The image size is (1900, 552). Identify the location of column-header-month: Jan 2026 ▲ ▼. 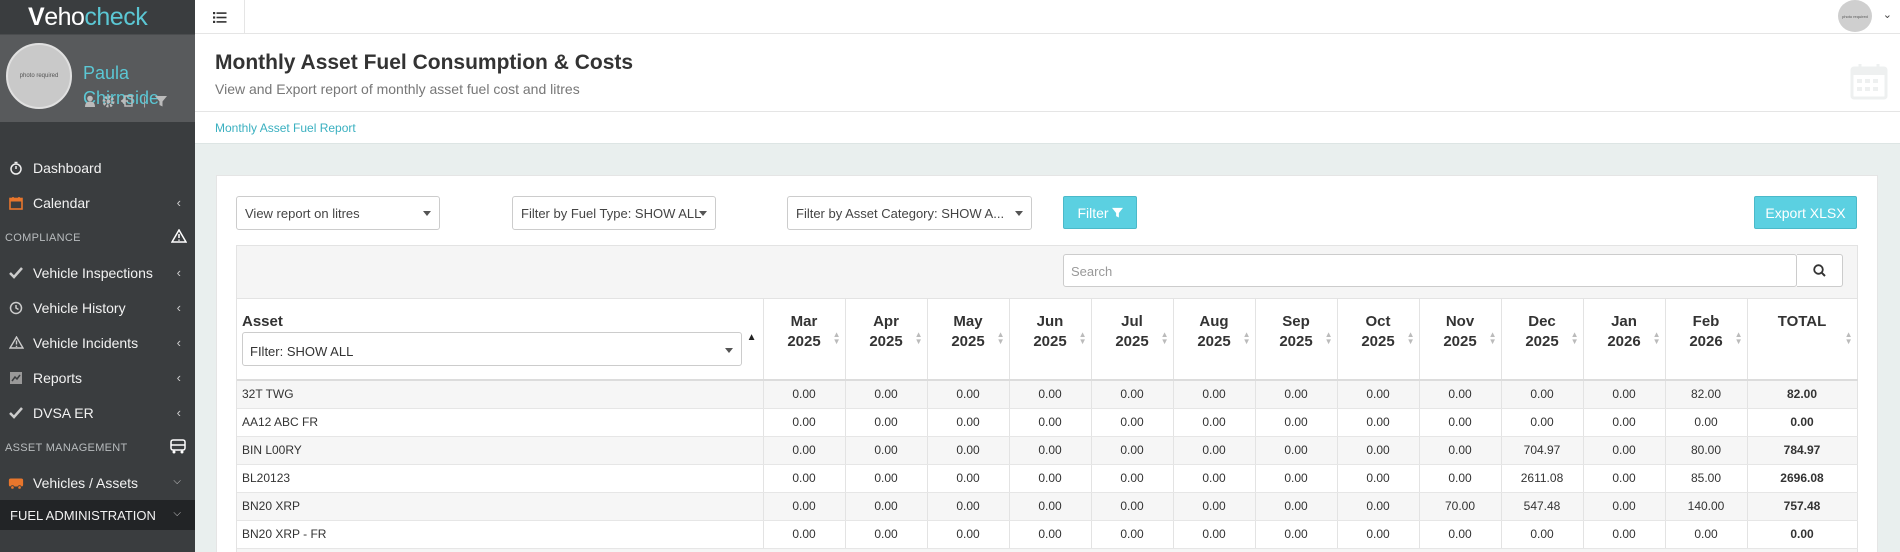
(1624, 340).